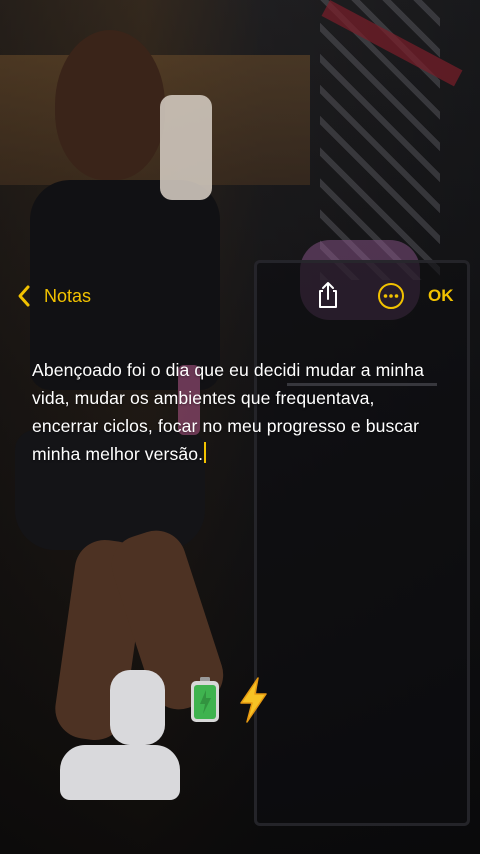 Image resolution: width=480 pixels, height=854 pixels. I want to click on sneaker-left, so click(120, 772).